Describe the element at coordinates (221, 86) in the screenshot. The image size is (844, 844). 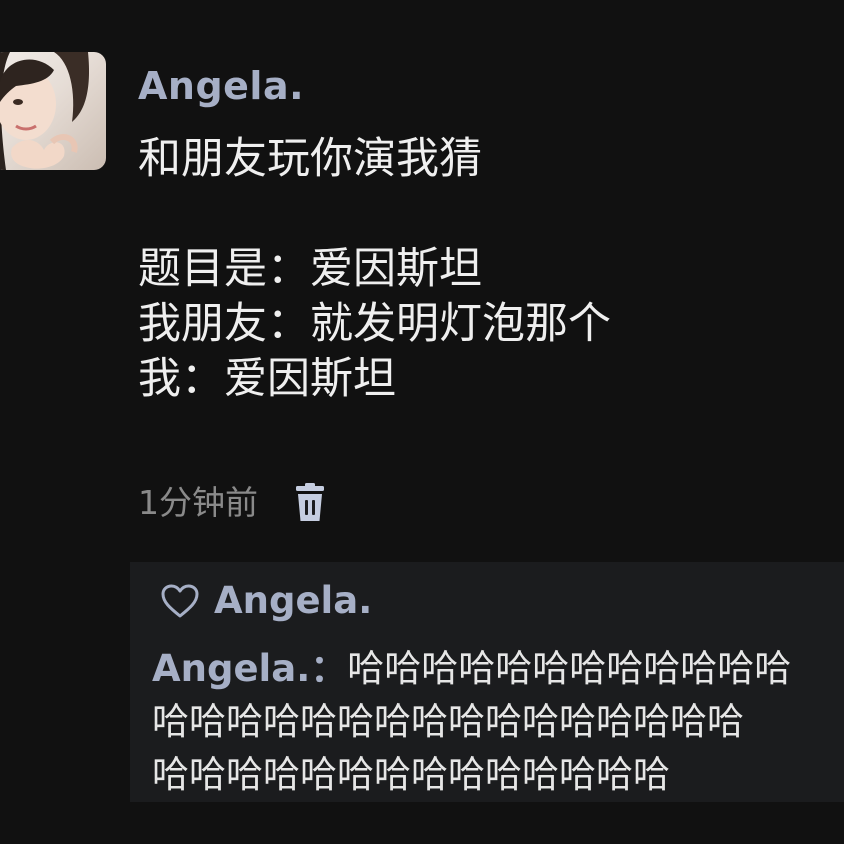
I see `post-author-name: Angela.` at that location.